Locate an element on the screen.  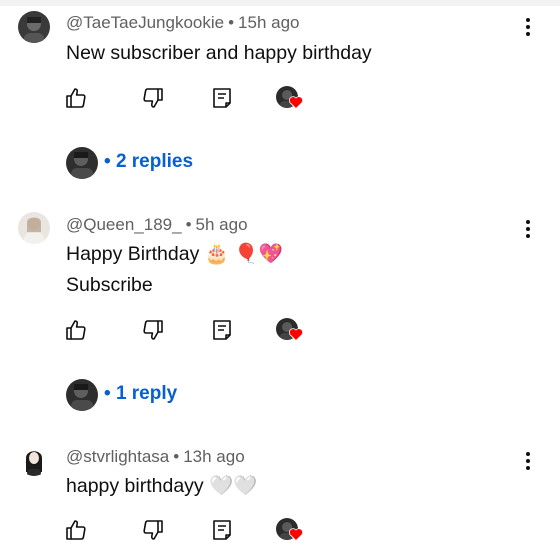
comment-meta: @Queen_189_ • 5h ago is located at coordinates (157, 225).